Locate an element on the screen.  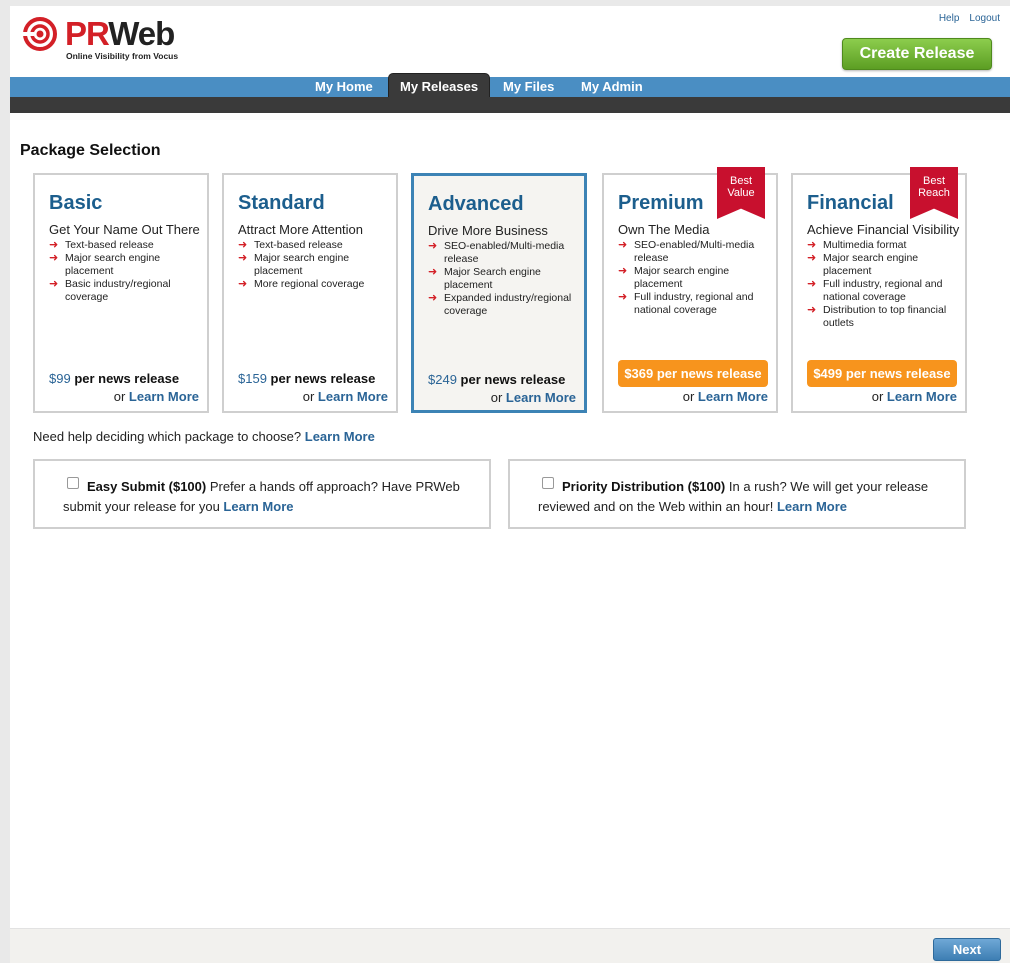
footer-bar is located at coordinates (510, 945).